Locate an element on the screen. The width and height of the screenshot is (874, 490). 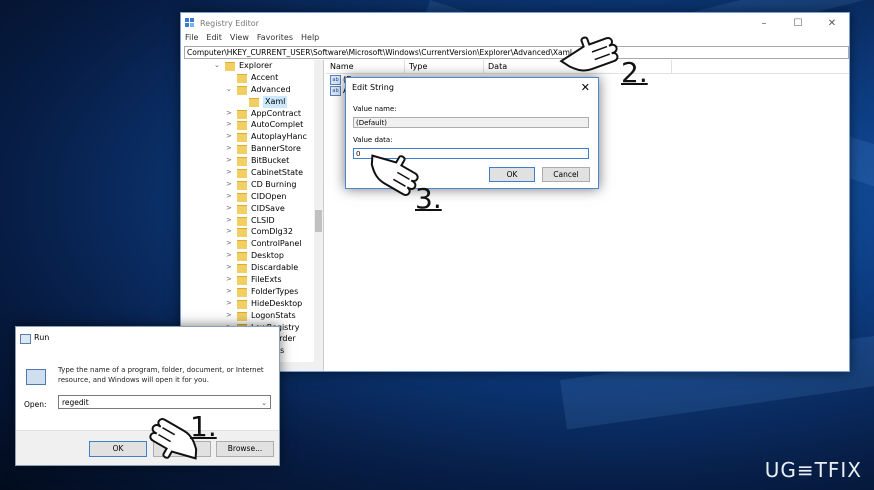
tree-item: > Discardable is located at coordinates (252, 268).